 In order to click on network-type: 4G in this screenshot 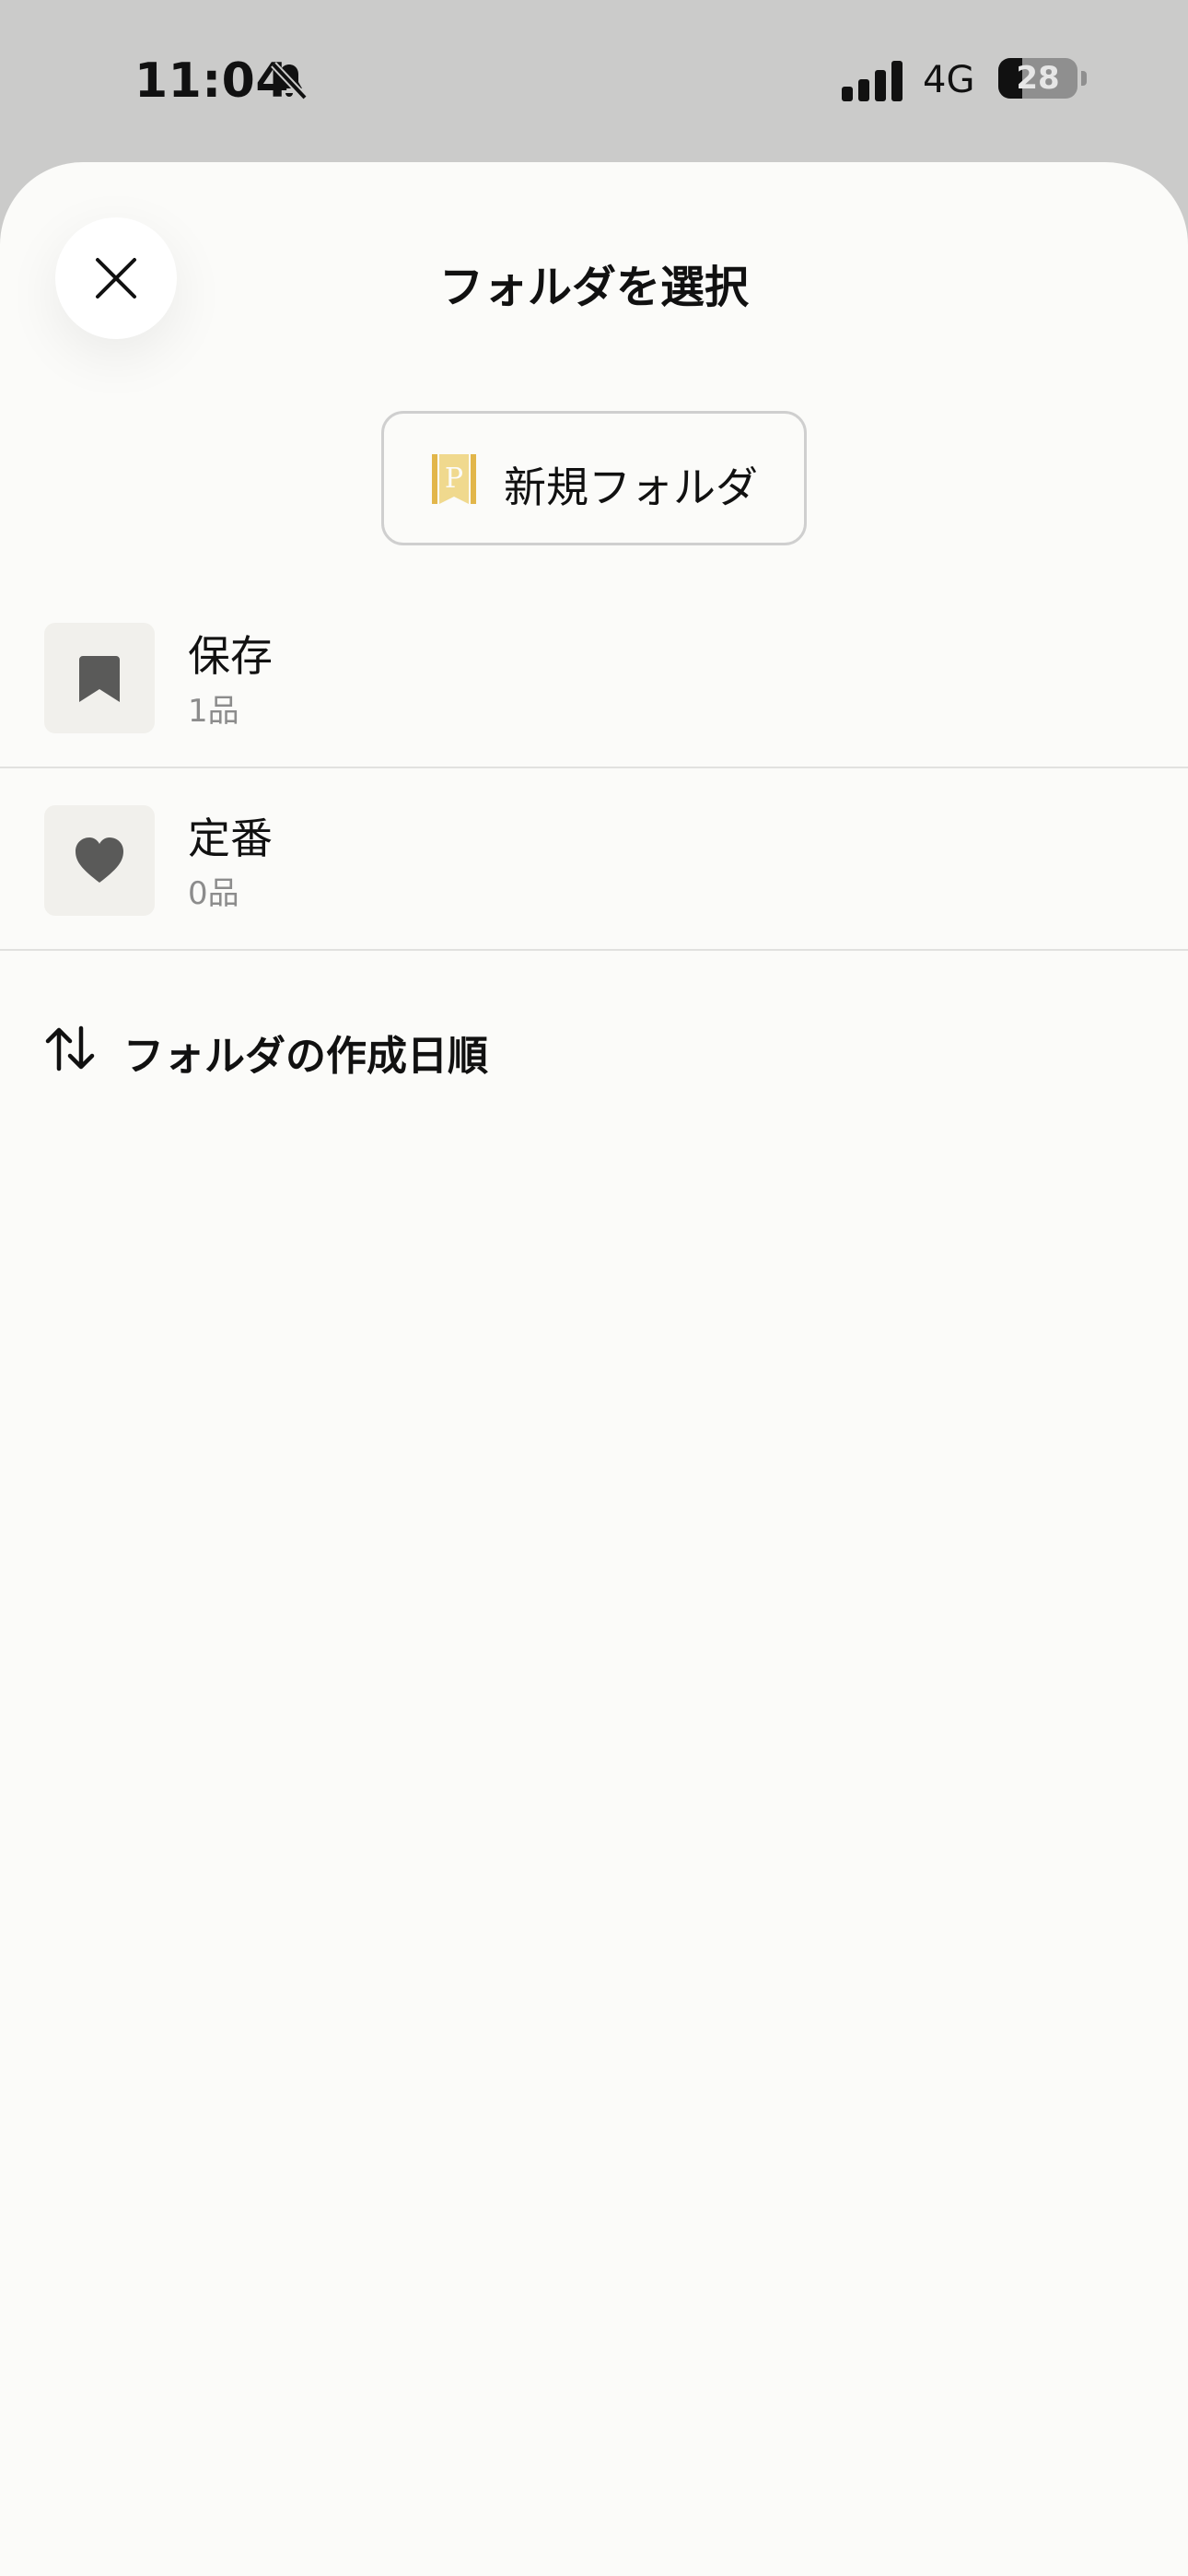, I will do `click(949, 80)`.